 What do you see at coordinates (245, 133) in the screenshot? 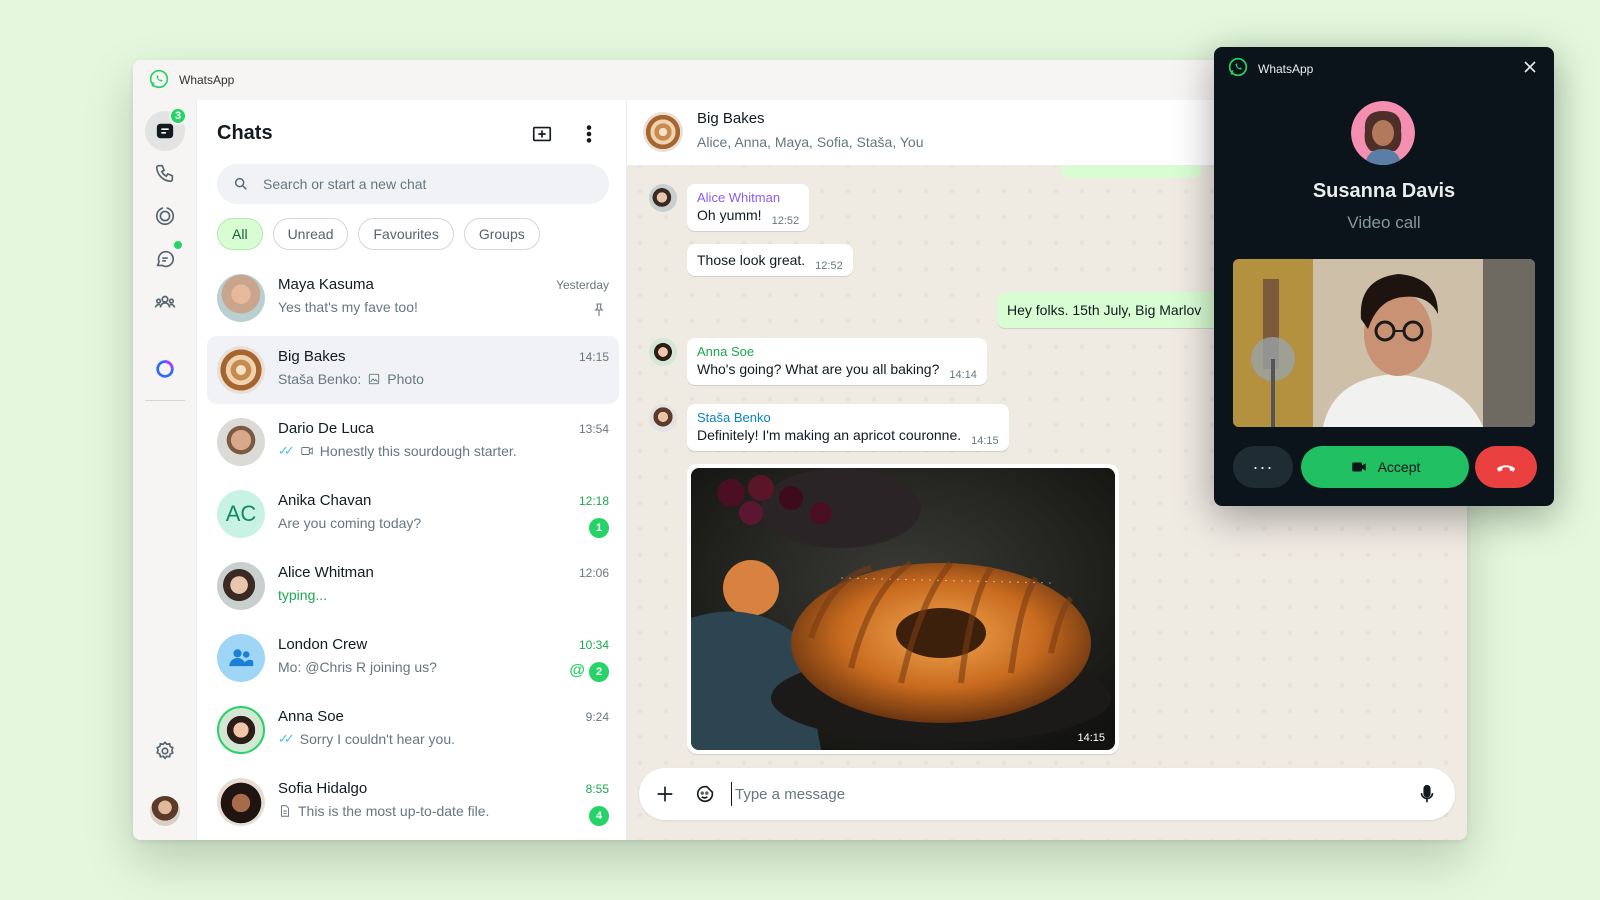
I see `chats-heading: Chats` at bounding box center [245, 133].